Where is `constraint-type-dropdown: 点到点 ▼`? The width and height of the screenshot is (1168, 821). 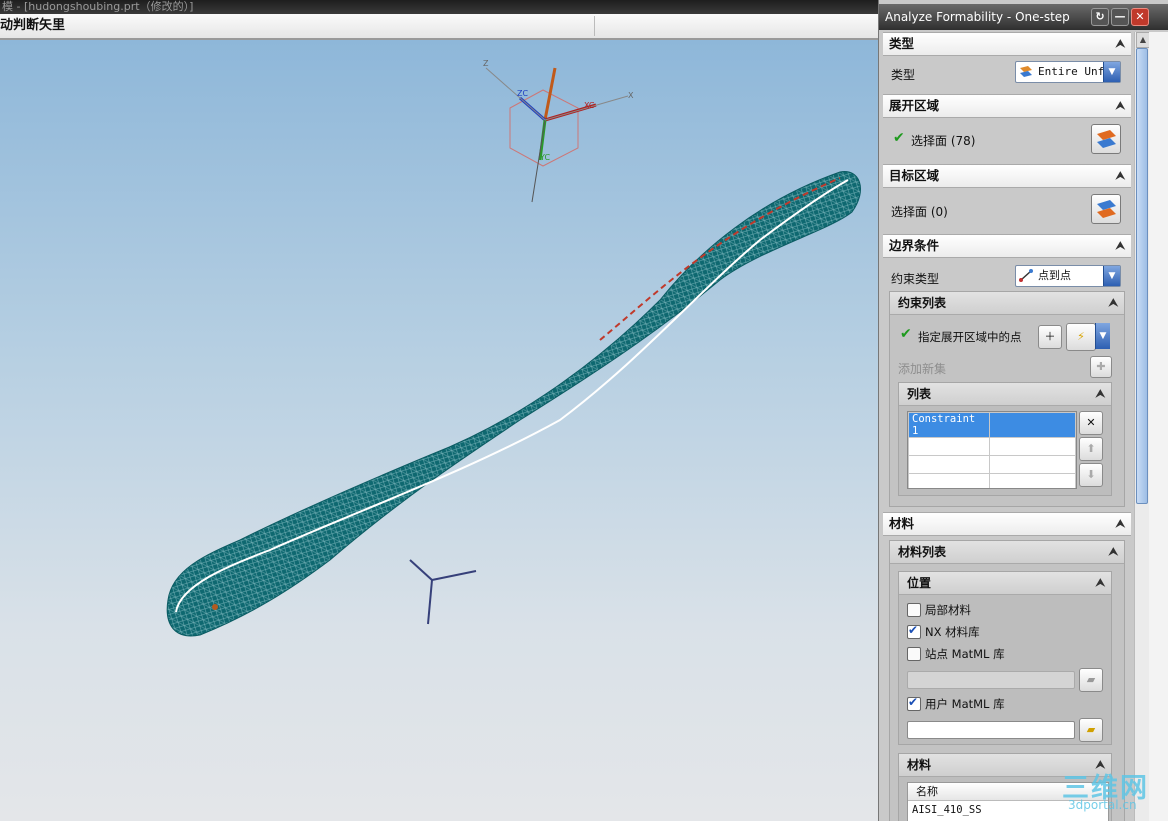
constraint-type-dropdown: 点到点 ▼ is located at coordinates (1068, 276).